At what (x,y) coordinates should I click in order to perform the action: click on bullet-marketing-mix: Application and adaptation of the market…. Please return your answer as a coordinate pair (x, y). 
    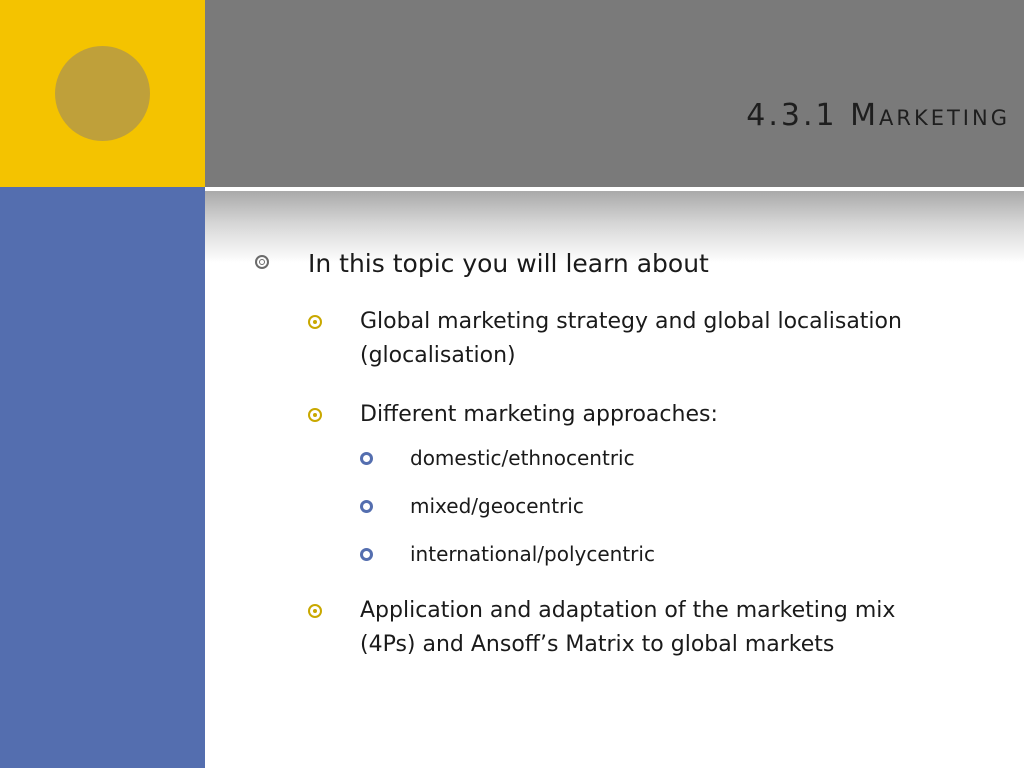
    Looking at the image, I should click on (631, 628).